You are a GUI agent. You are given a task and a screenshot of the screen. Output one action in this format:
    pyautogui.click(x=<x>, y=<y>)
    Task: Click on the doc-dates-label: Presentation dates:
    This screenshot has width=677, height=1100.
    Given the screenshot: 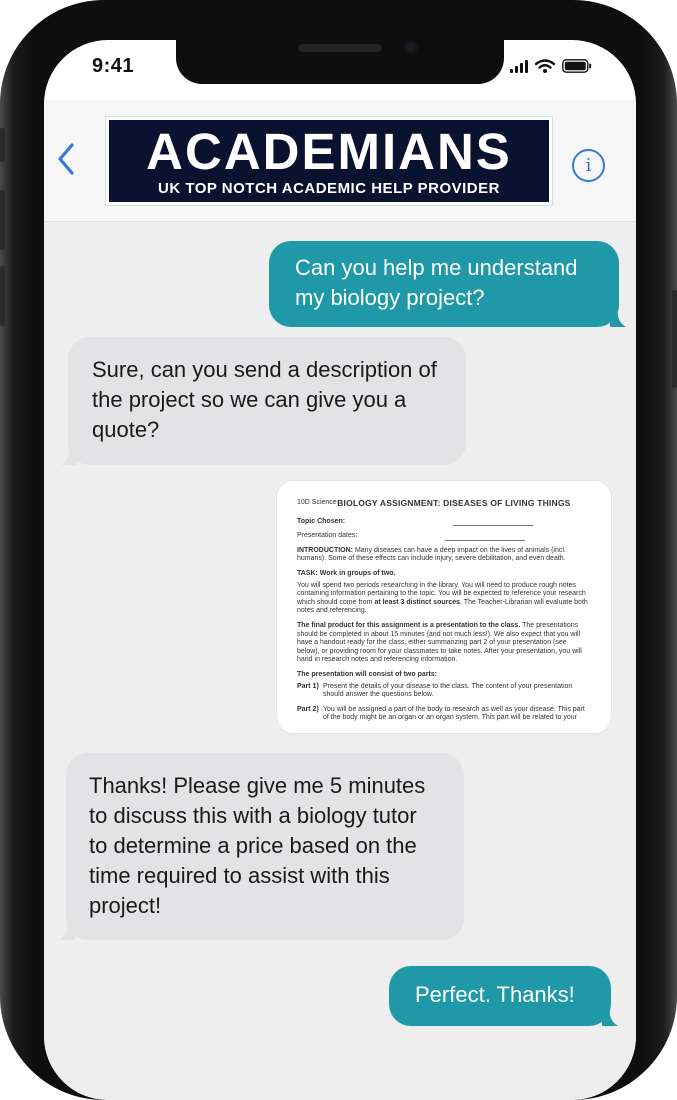 What is the action you would take?
    pyautogui.click(x=327, y=536)
    